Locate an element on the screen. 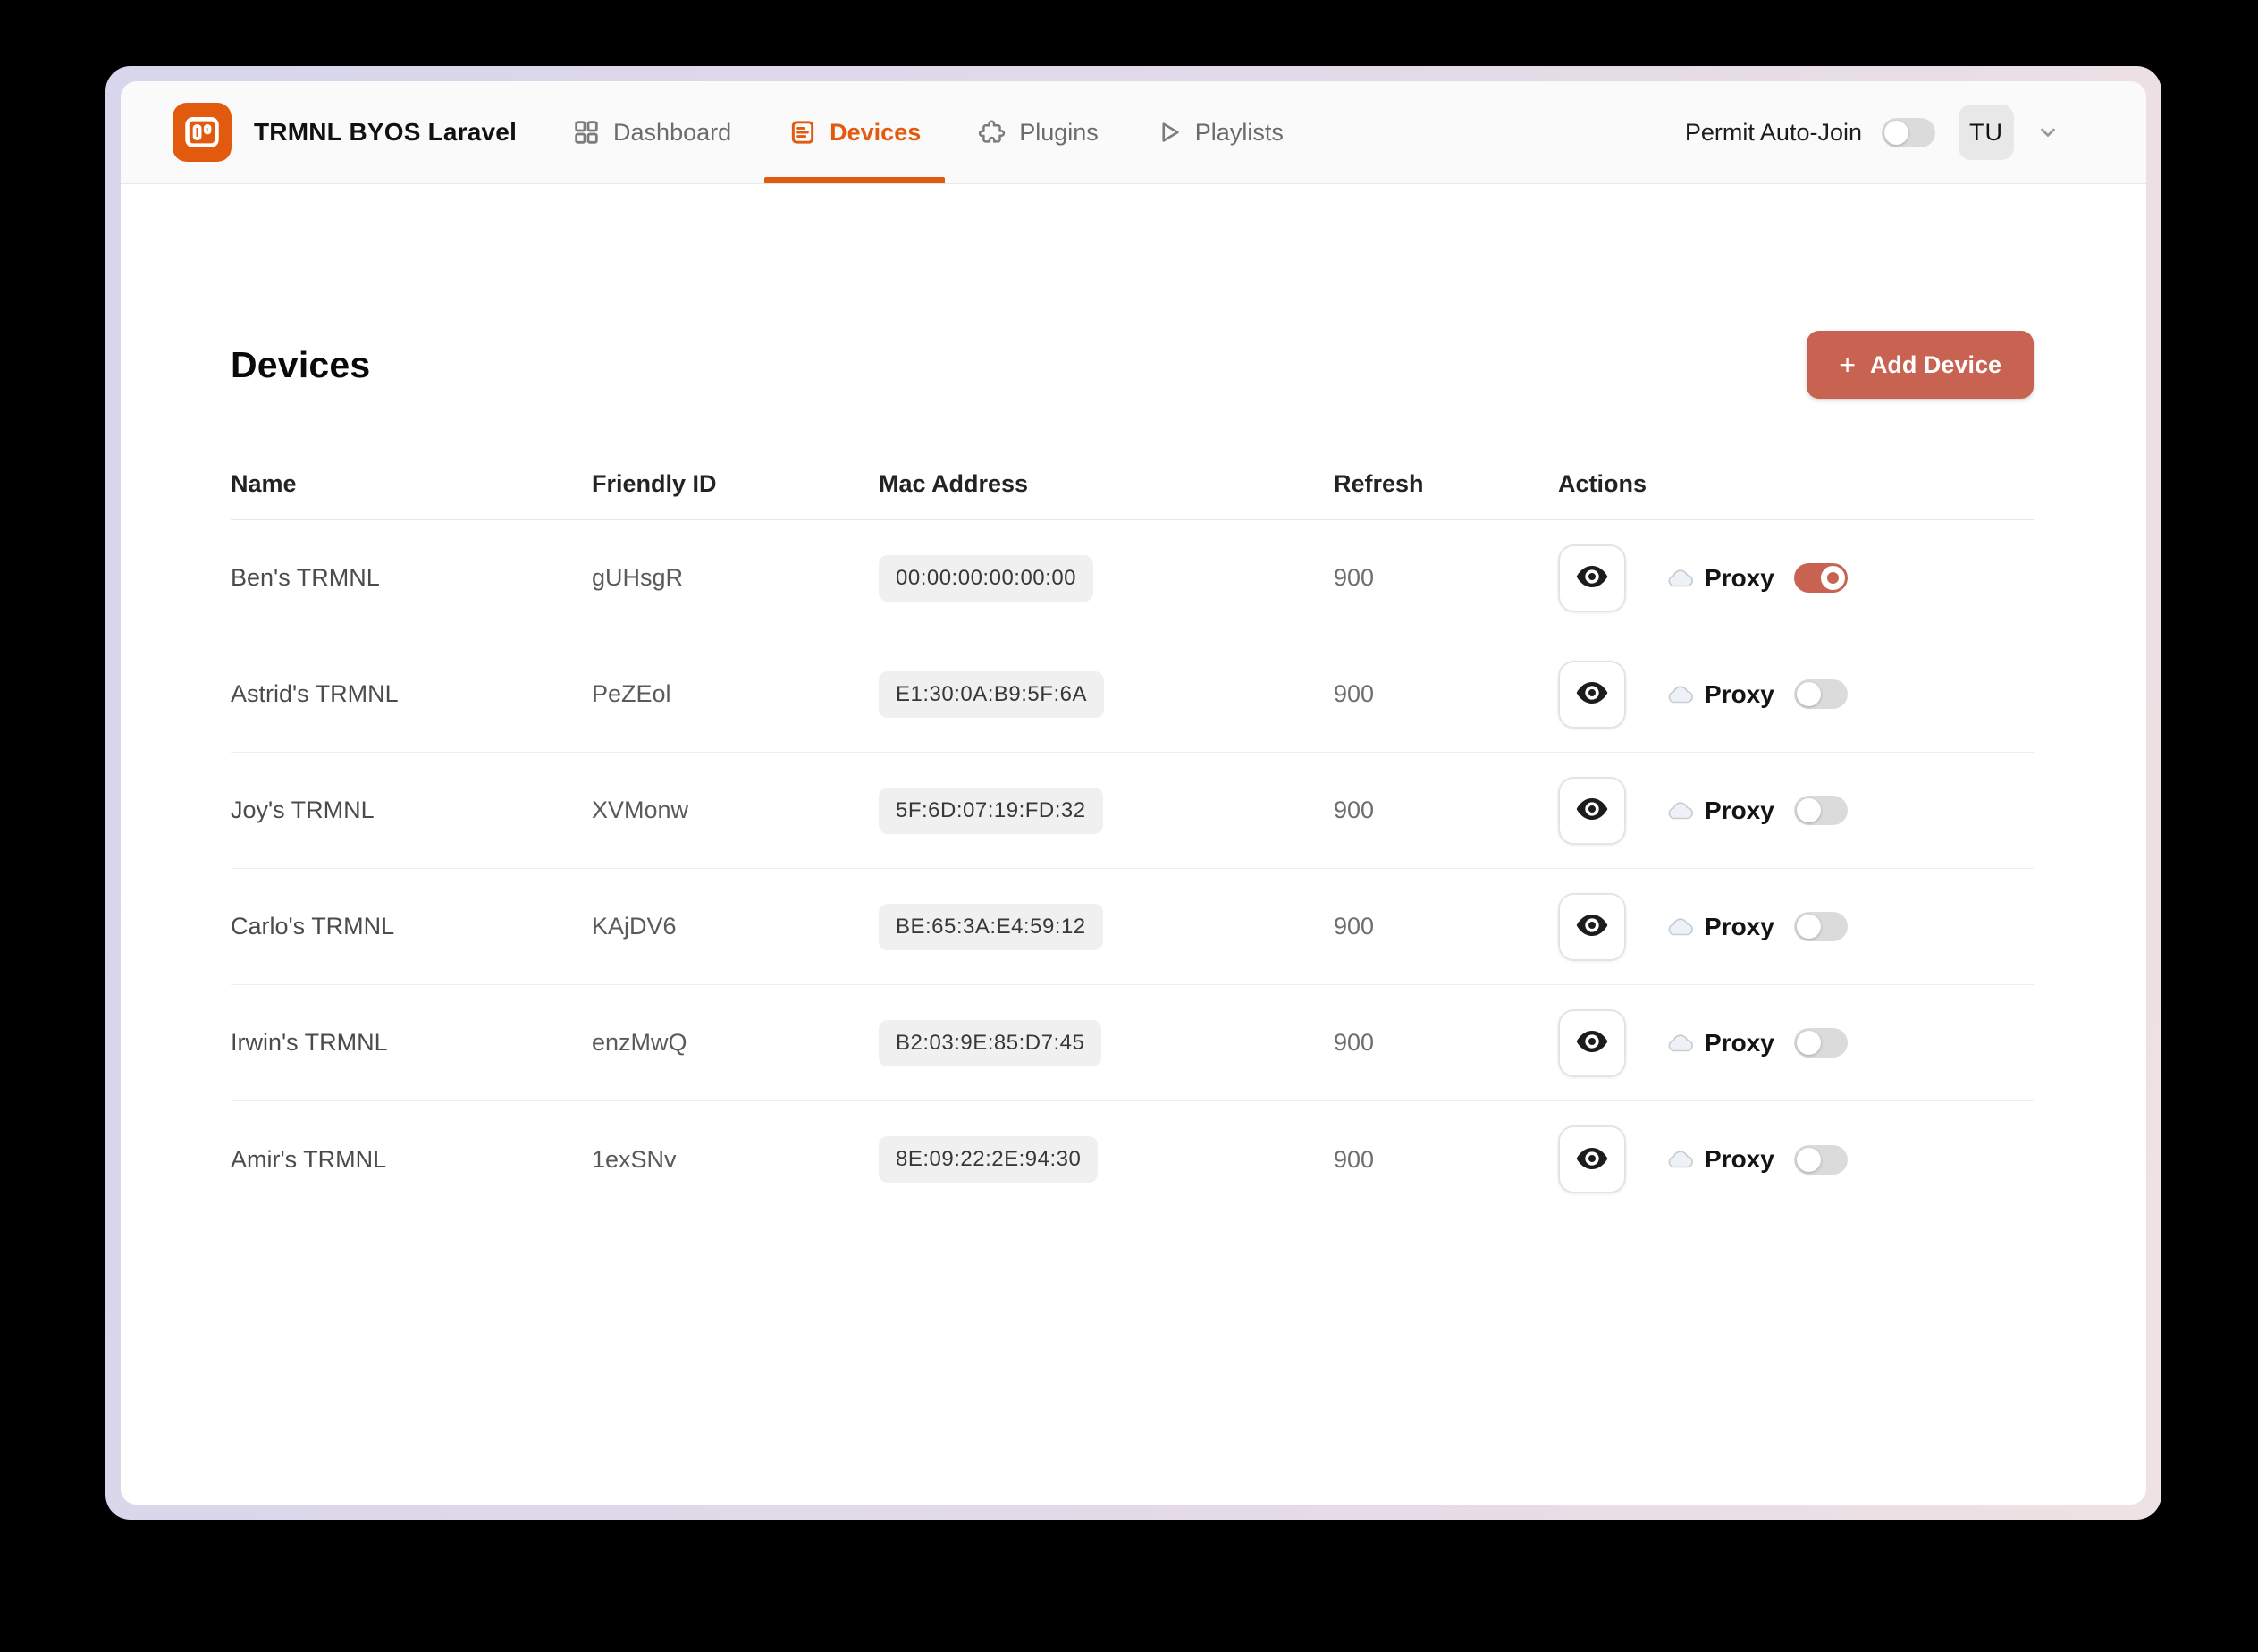  column-header-mac-address: Mac Address is located at coordinates (954, 483).